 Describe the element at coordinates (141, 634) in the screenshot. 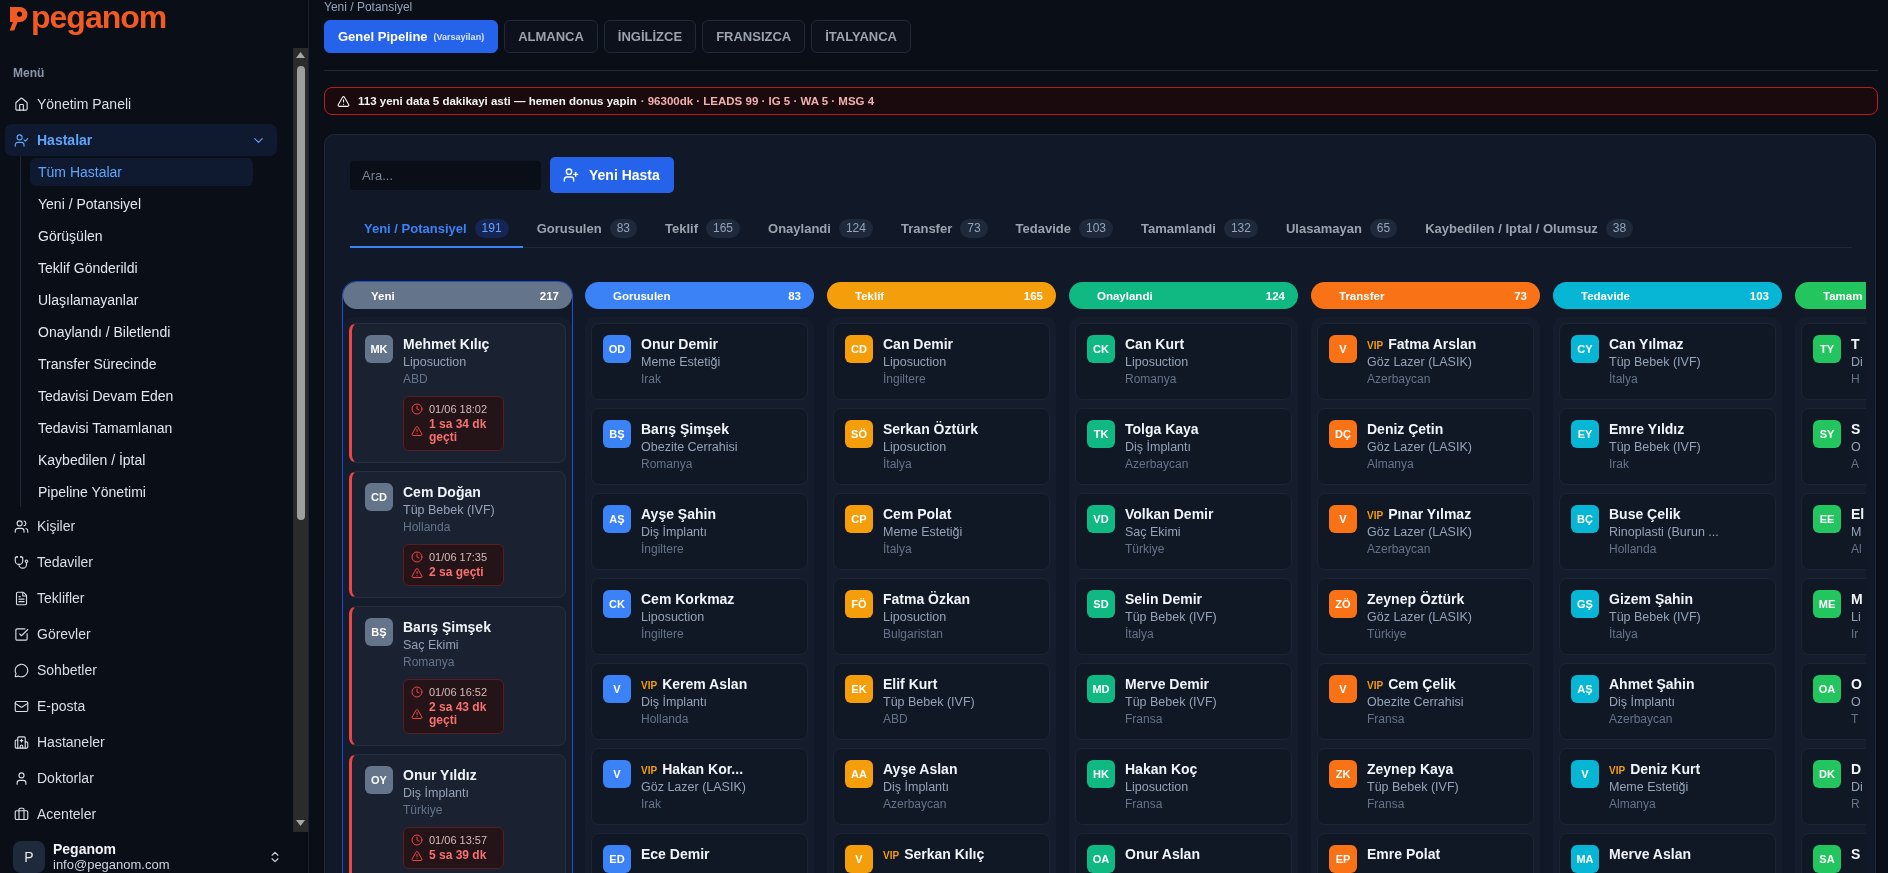

I see `nav-item: Görevler` at that location.